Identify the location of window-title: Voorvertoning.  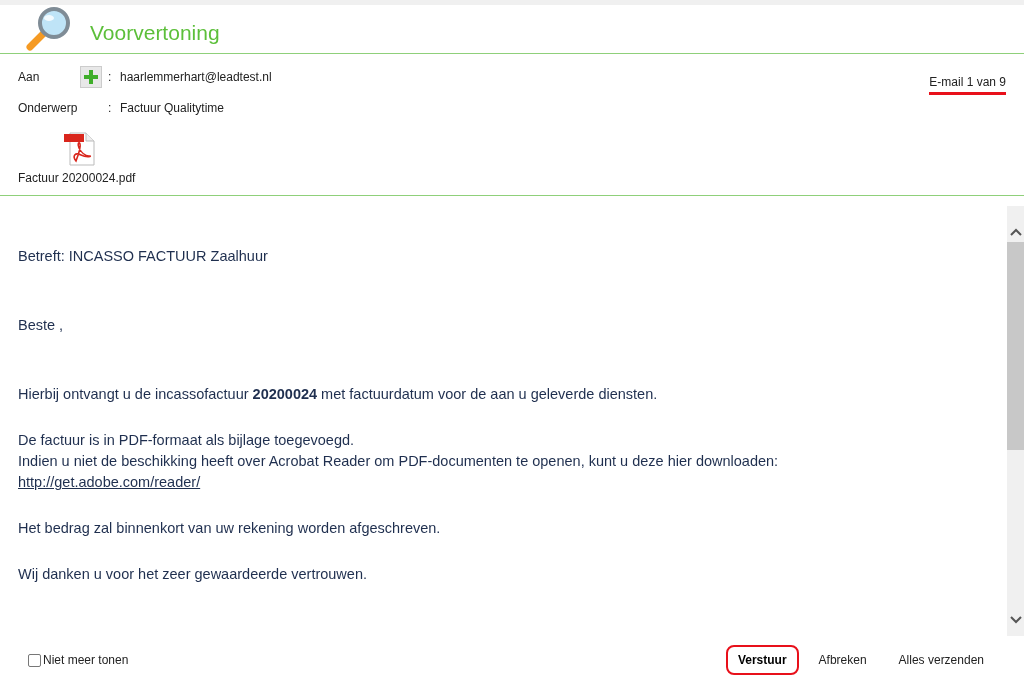
(155, 32).